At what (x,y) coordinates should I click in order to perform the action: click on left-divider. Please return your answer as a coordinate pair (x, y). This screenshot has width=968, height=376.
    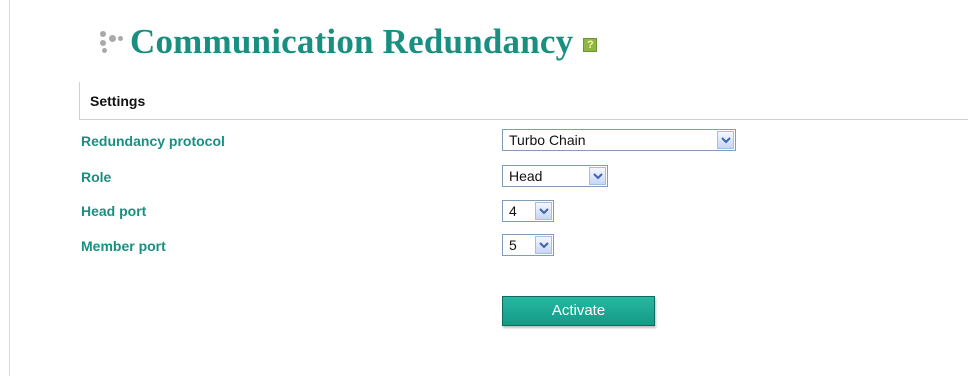
    Looking at the image, I should click on (9, 188).